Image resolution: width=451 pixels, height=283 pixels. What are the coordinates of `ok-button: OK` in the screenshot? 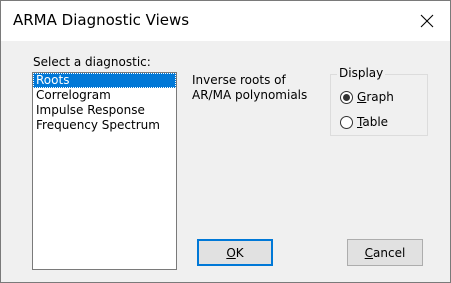 It's located at (235, 252).